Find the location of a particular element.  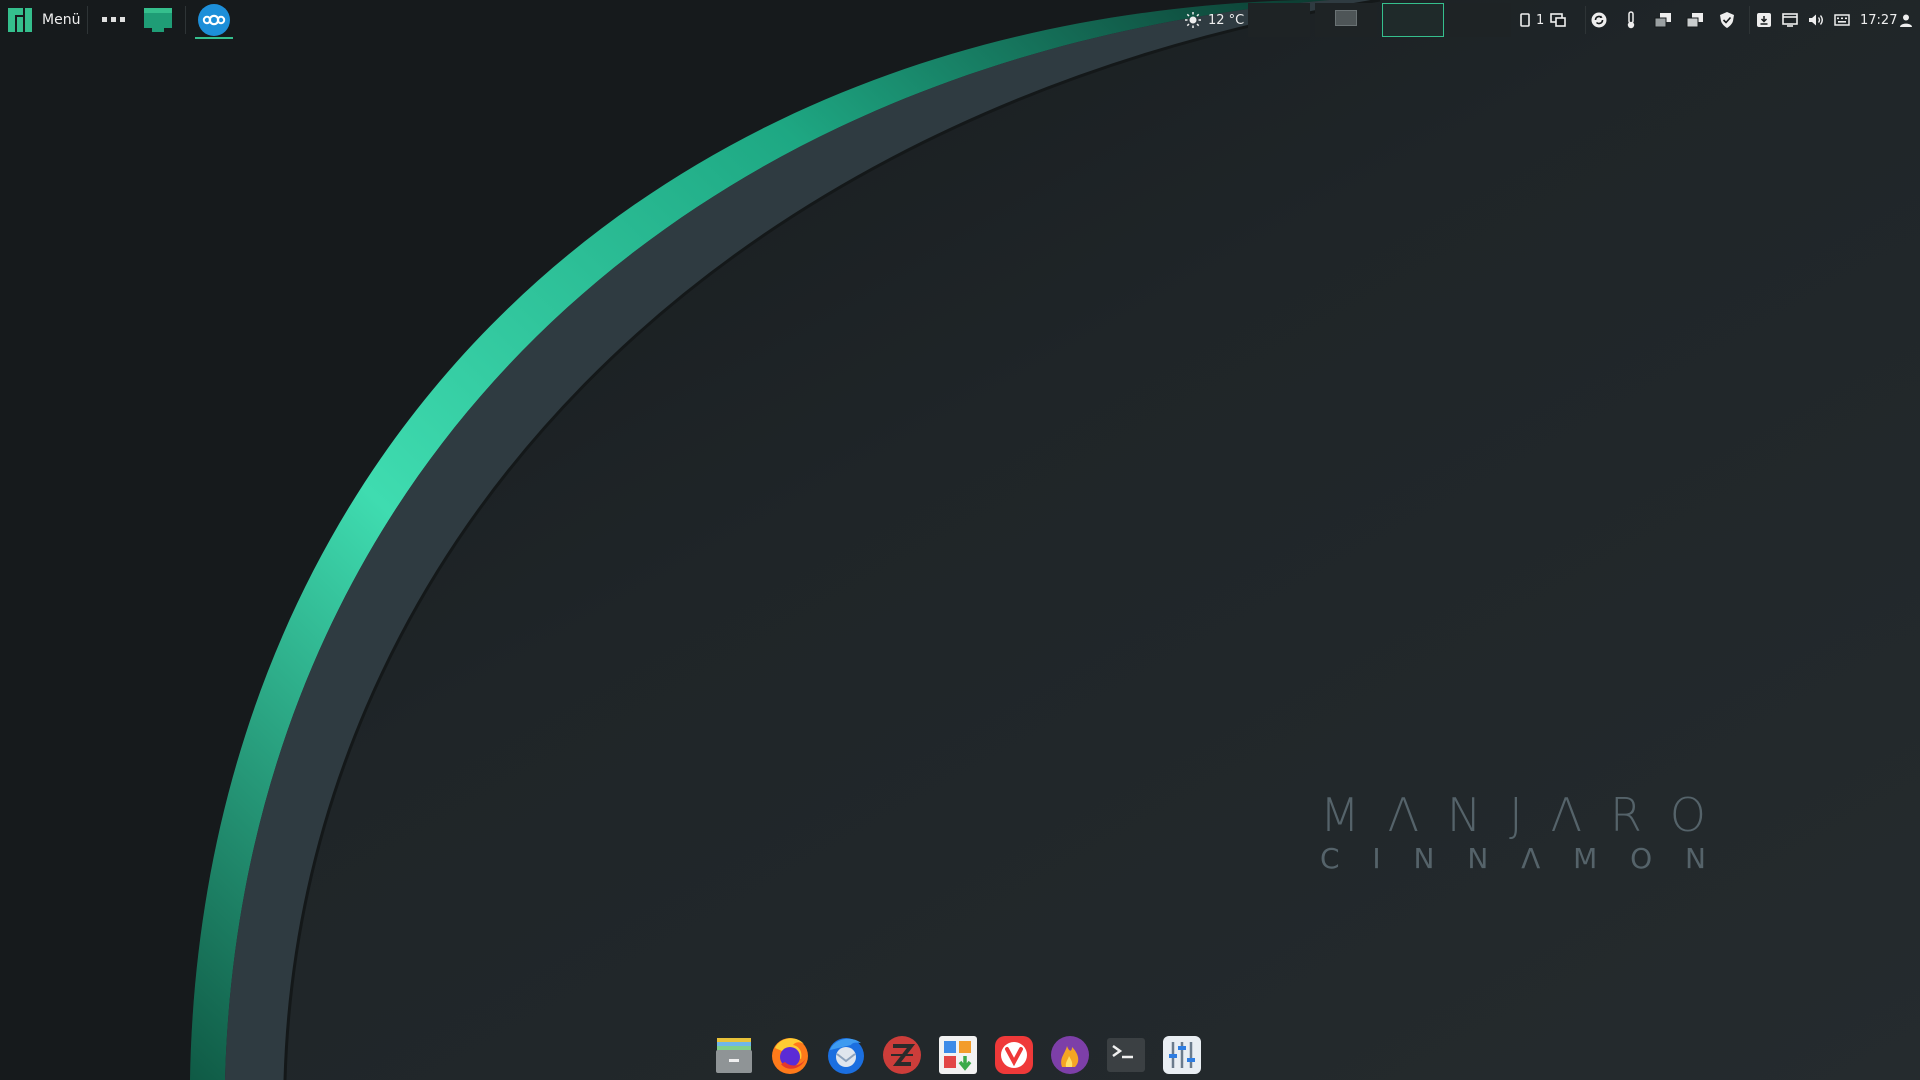

mixer-settings-icon is located at coordinates (1182, 1055).